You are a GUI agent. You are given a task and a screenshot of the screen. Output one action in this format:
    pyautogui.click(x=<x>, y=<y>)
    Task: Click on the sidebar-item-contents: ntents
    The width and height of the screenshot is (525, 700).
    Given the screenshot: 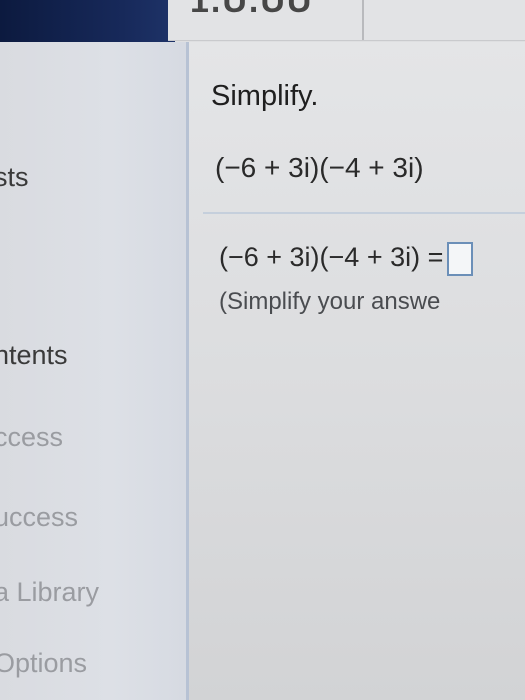 What is the action you would take?
    pyautogui.click(x=34, y=355)
    